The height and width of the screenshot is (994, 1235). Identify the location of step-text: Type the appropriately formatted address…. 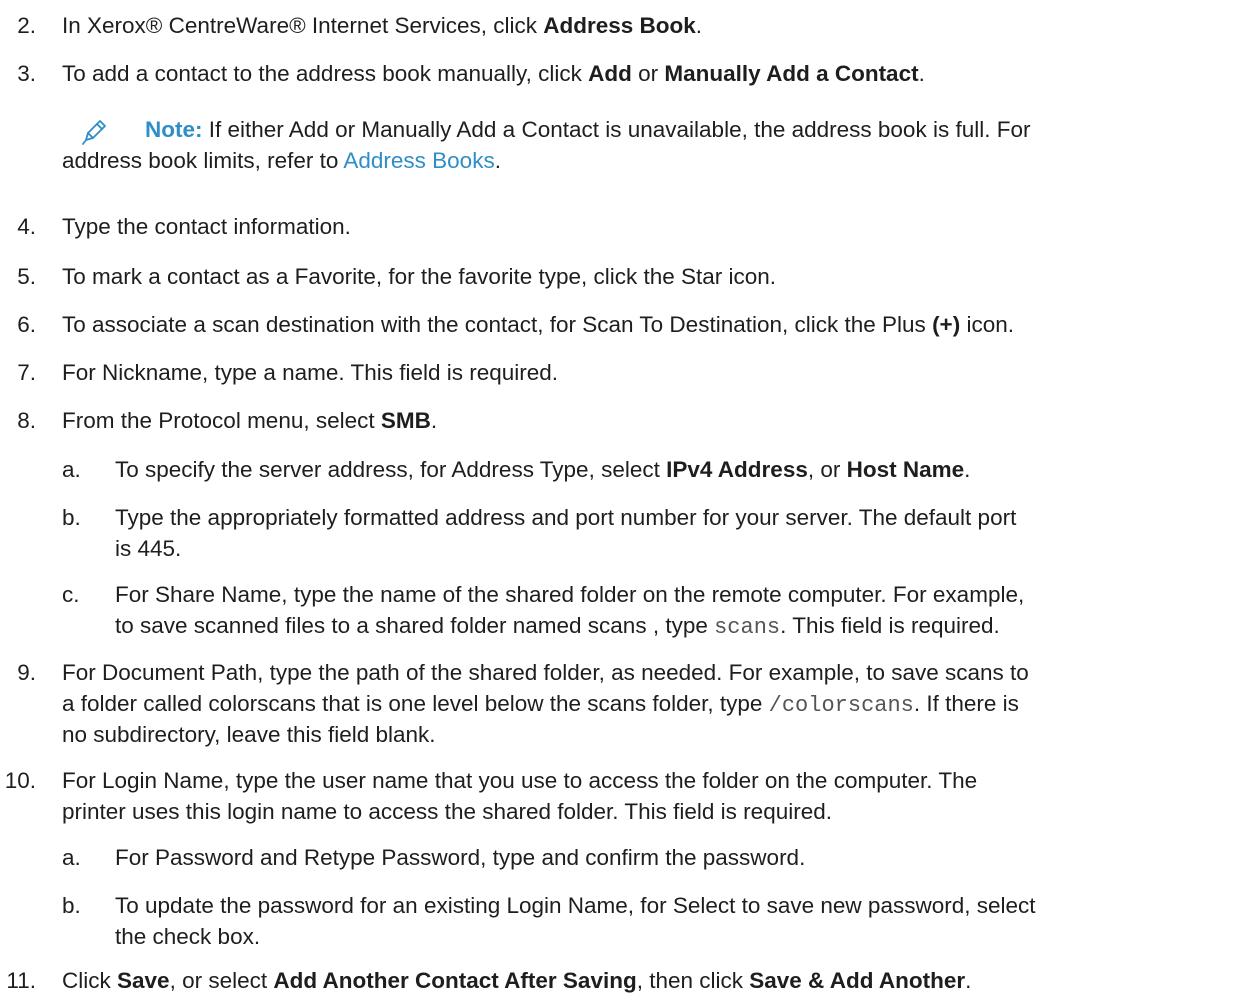
(566, 517).